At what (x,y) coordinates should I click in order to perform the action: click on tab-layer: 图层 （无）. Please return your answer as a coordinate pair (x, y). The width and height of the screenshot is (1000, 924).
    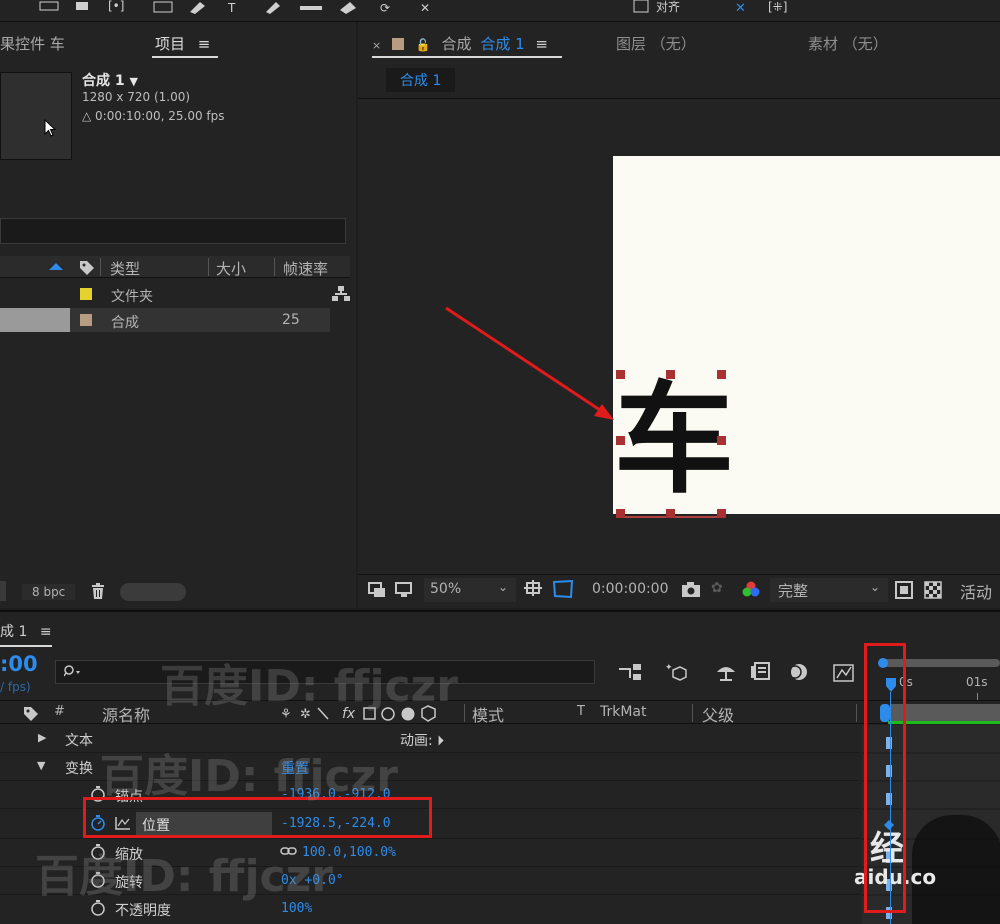
    Looking at the image, I should click on (656, 43).